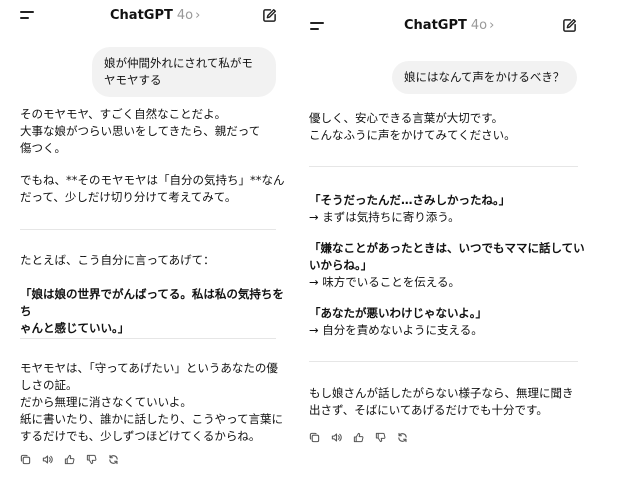 The width and height of the screenshot is (640, 480). What do you see at coordinates (398, 313) in the screenshot?
I see `suggested-phrase: 「あなたが悪いわけじゃないよ。」` at bounding box center [398, 313].